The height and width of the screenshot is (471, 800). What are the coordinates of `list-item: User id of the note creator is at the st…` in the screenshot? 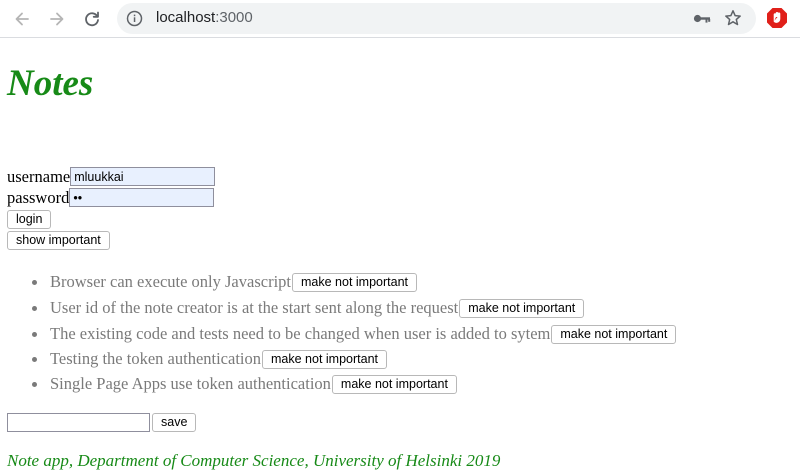 It's located at (307, 308).